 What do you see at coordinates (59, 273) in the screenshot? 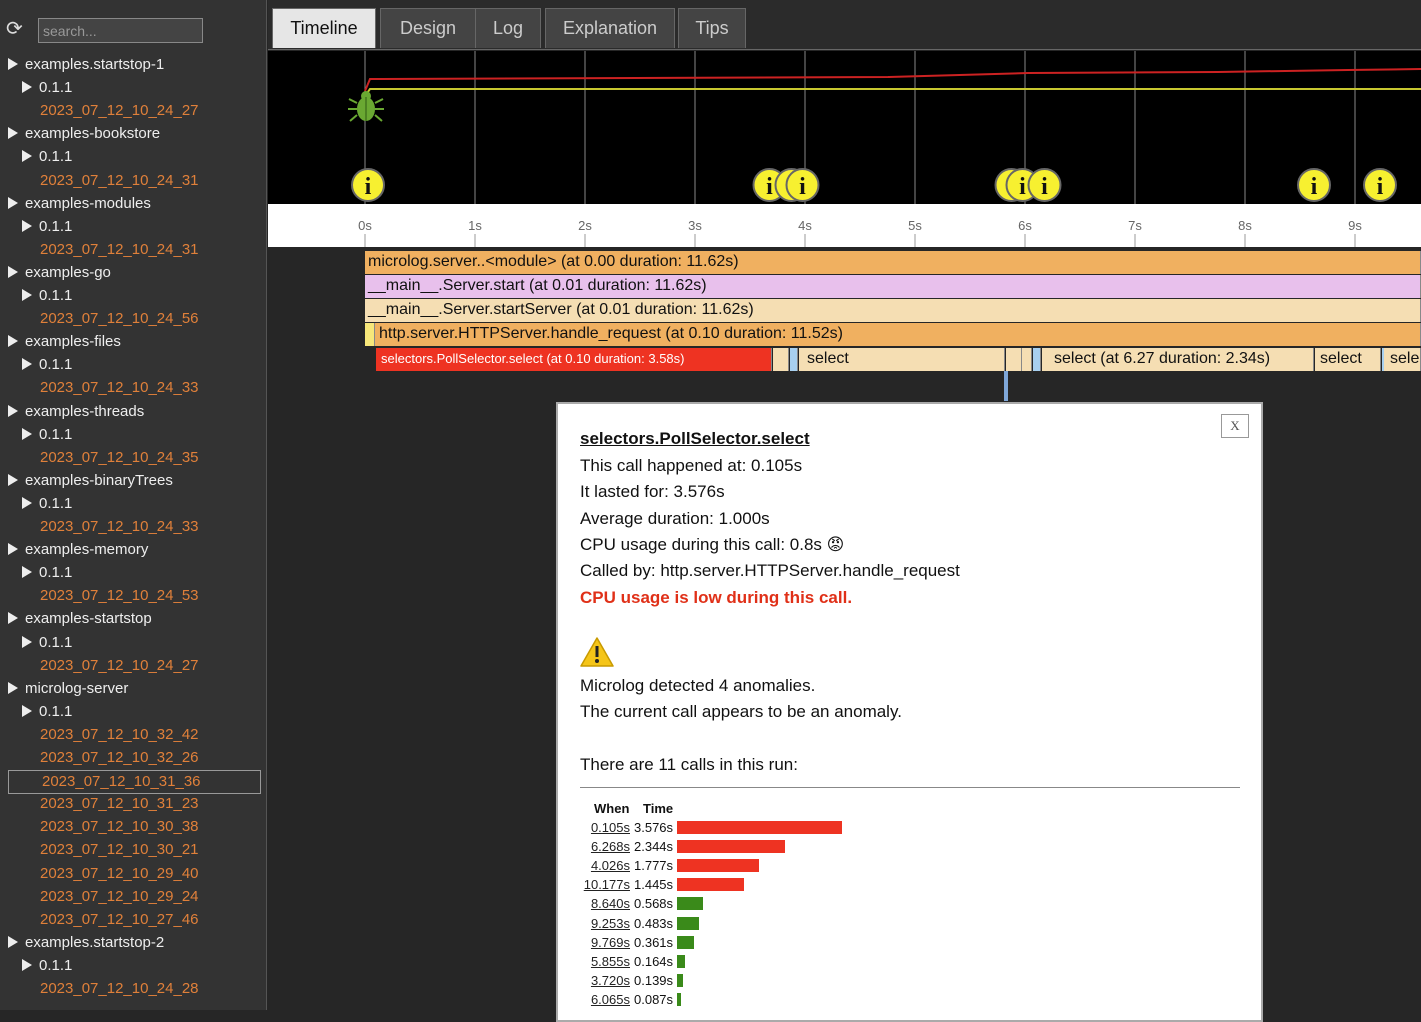
I see `tree-app-item: examples-go` at bounding box center [59, 273].